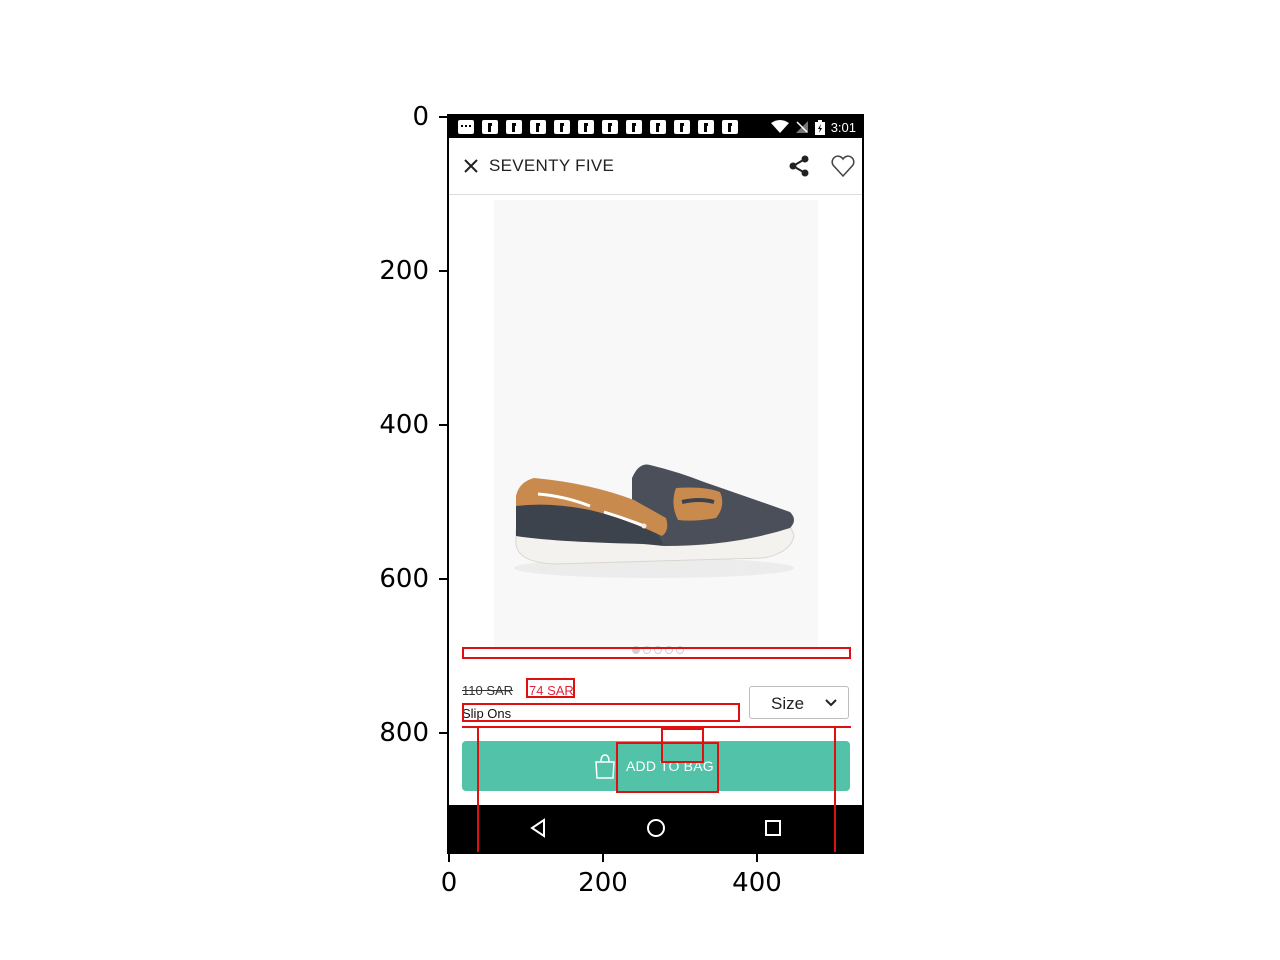 This screenshot has height=960, width=1280. I want to click on recents-icon, so click(773, 828).